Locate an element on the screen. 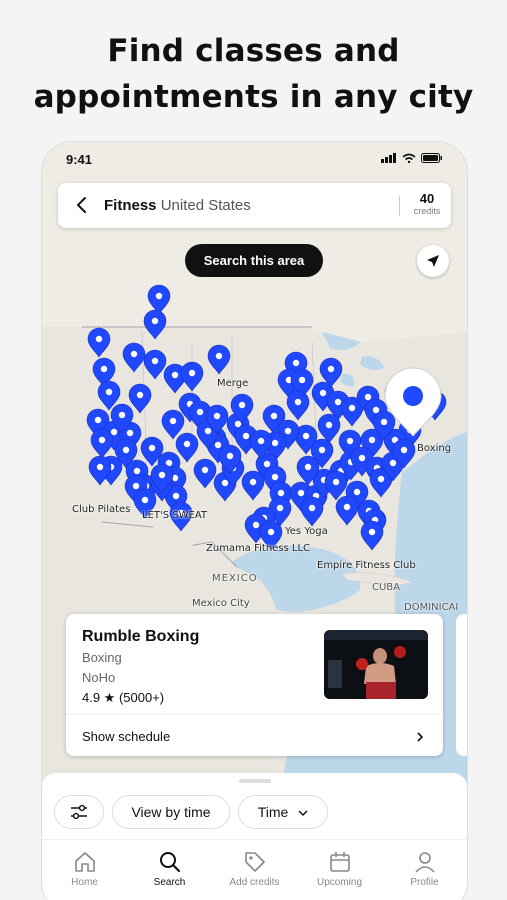  tab-profile: Profile is located at coordinates (424, 871).